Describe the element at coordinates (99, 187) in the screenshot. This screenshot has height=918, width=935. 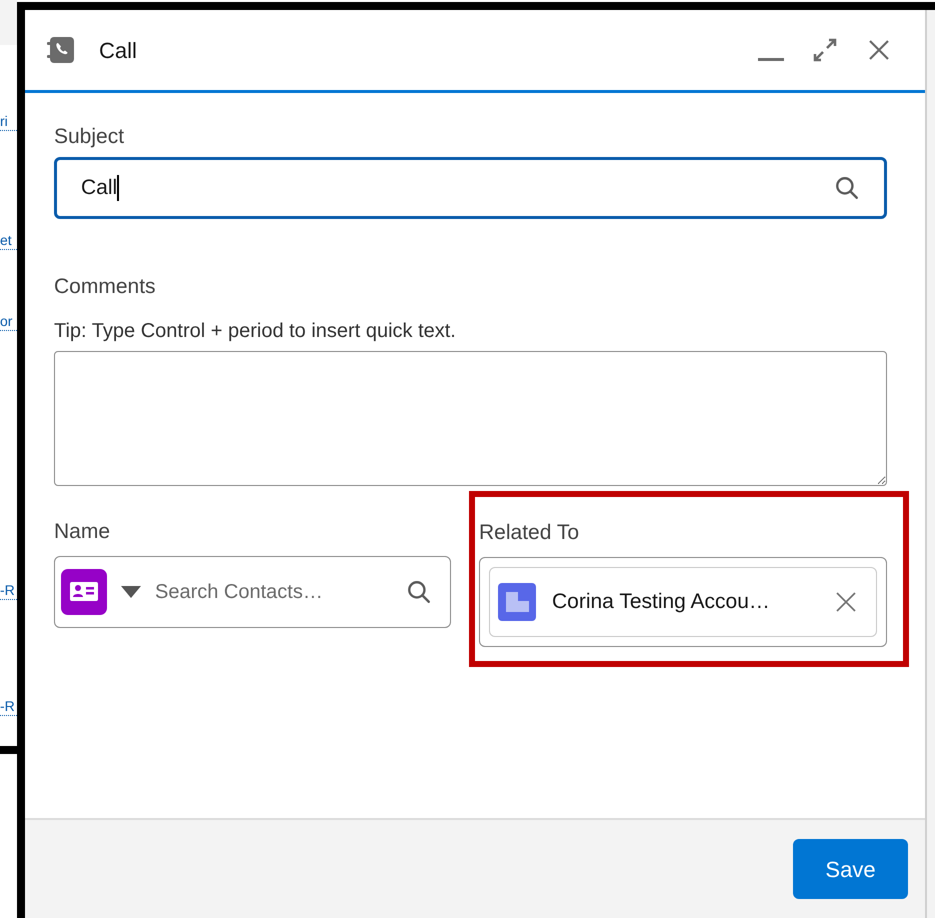
I see `subject-value: Call` at that location.